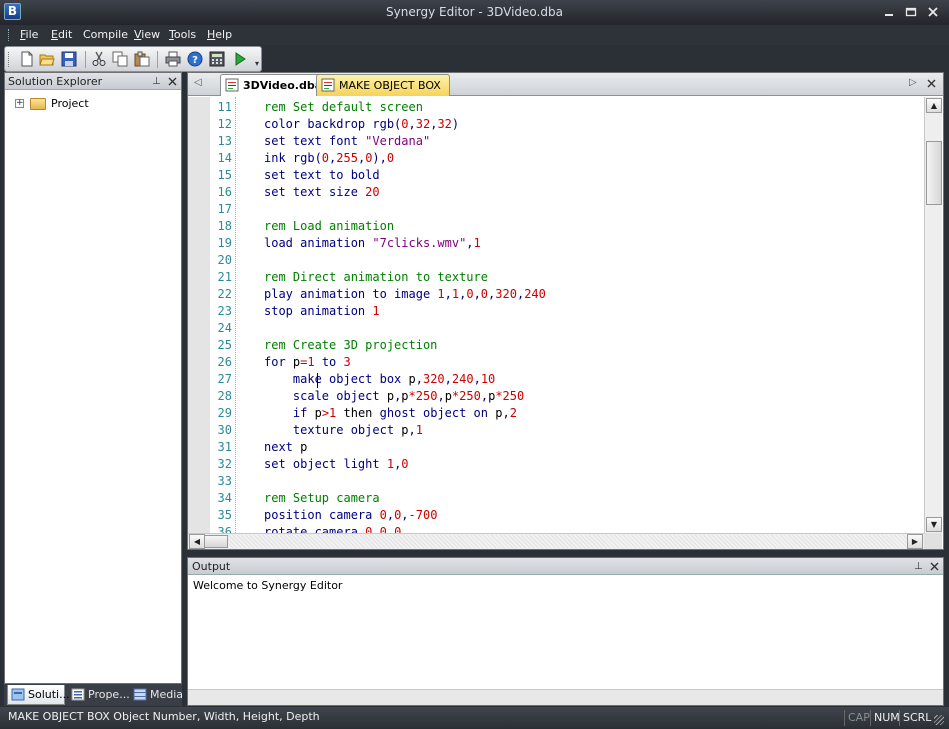  What do you see at coordinates (556, 464) in the screenshot?
I see `code-line: 32 set object light 1,0` at bounding box center [556, 464].